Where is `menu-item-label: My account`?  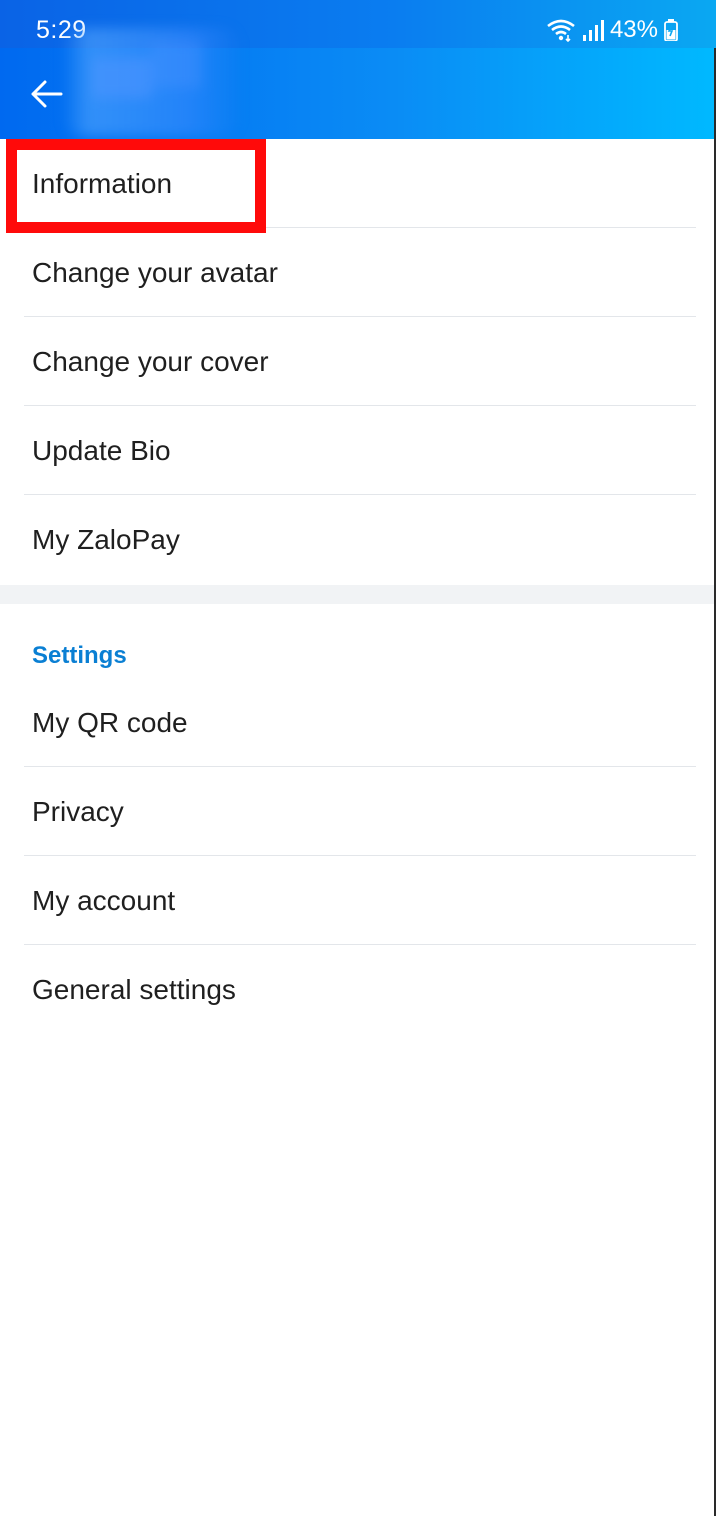
menu-item-label: My account is located at coordinates (104, 900).